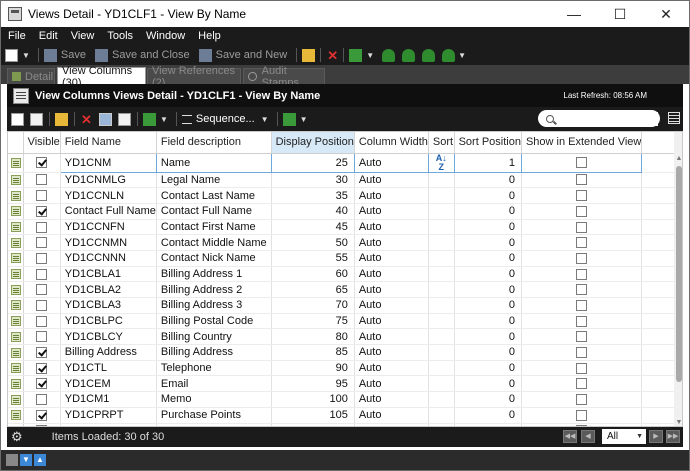 Image resolution: width=690 pixels, height=471 pixels. Describe the element at coordinates (142, 55) in the screenshot. I see `save-close-button: Save and Close` at that location.